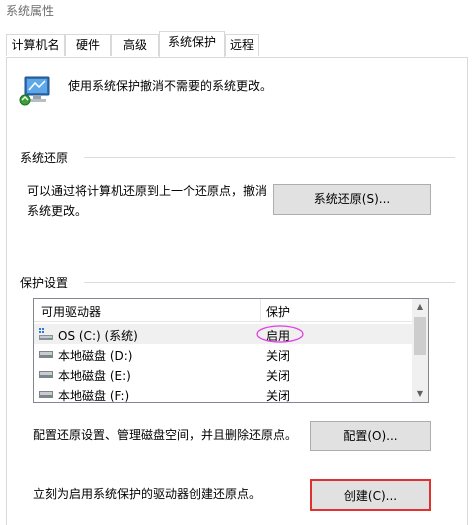 This screenshot has height=525, width=475. I want to click on drive-row-e: 本地磁盘 (E:) 关闭, so click(223, 374).